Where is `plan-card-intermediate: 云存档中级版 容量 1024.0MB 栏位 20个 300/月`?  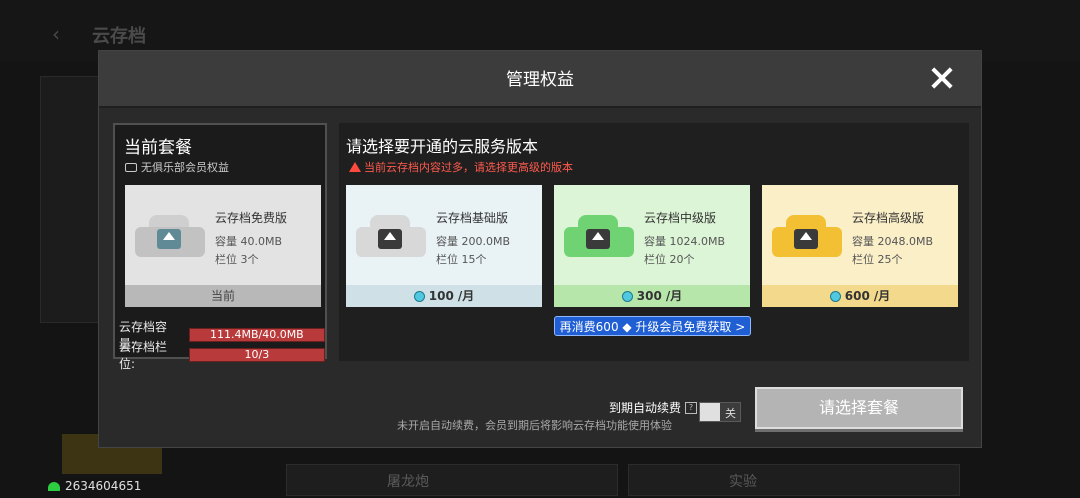
plan-card-intermediate: 云存档中级版 容量 1024.0MB 栏位 20个 300/月 is located at coordinates (652, 246).